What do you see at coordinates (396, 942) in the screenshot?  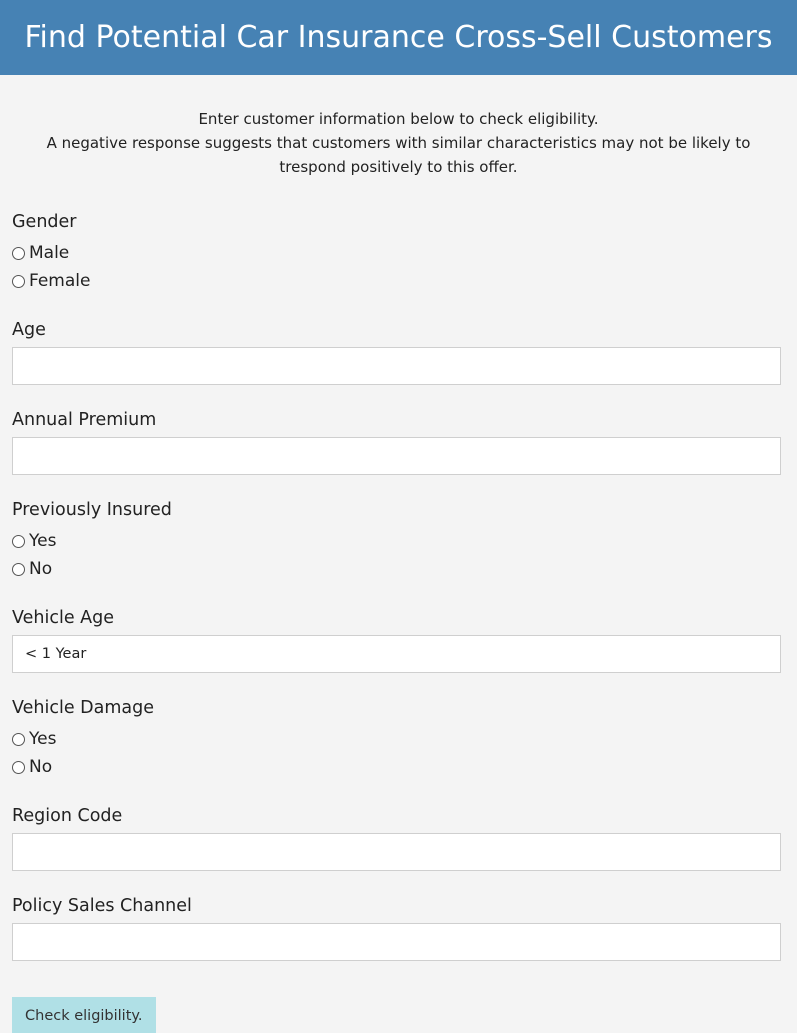 I see `policy-sales-channel-input` at bounding box center [396, 942].